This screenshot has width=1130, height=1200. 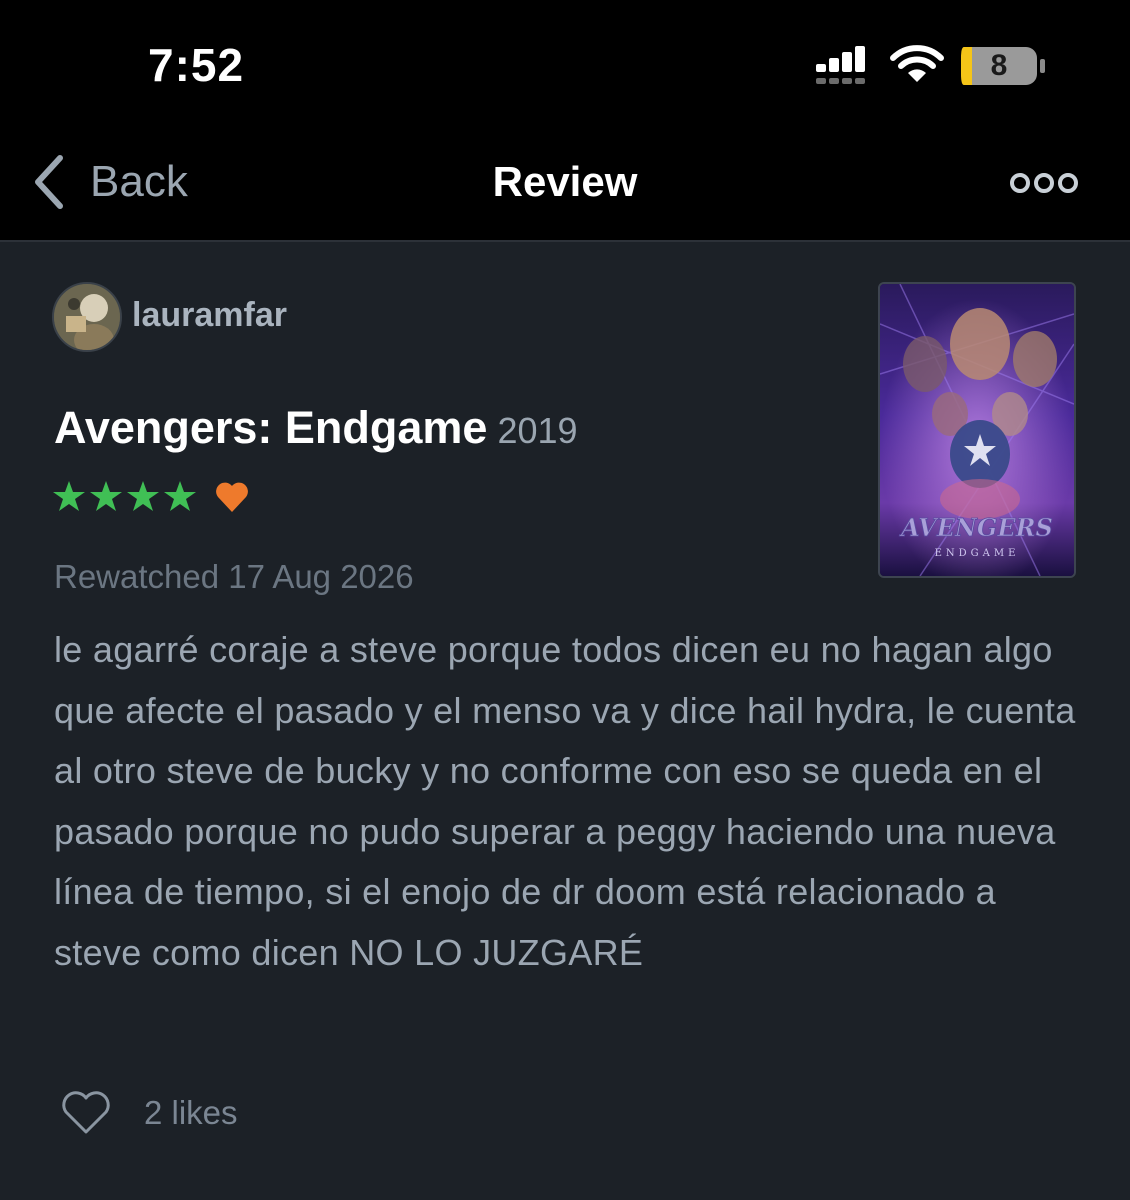 I want to click on film-title-text: Avengers: Endgame, so click(x=271, y=427).